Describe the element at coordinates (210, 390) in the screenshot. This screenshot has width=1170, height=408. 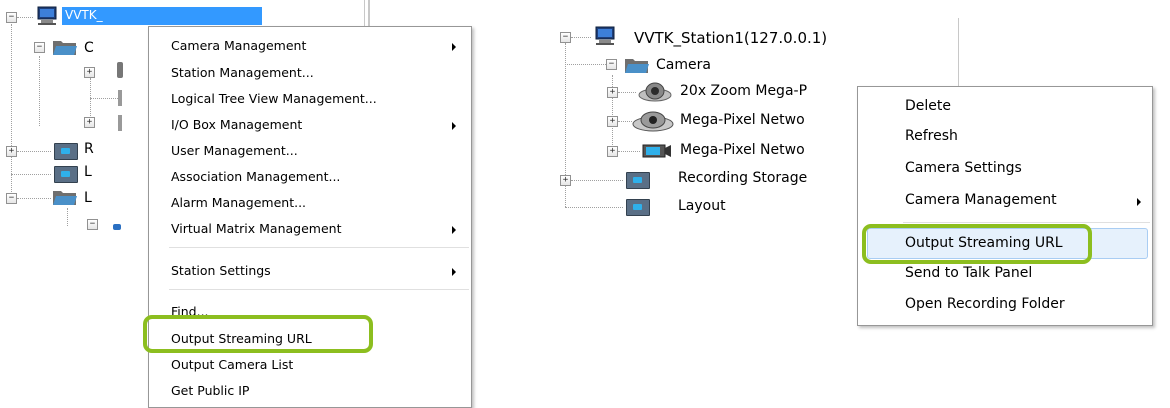
I see `menu-item-label: Get Public IP` at that location.